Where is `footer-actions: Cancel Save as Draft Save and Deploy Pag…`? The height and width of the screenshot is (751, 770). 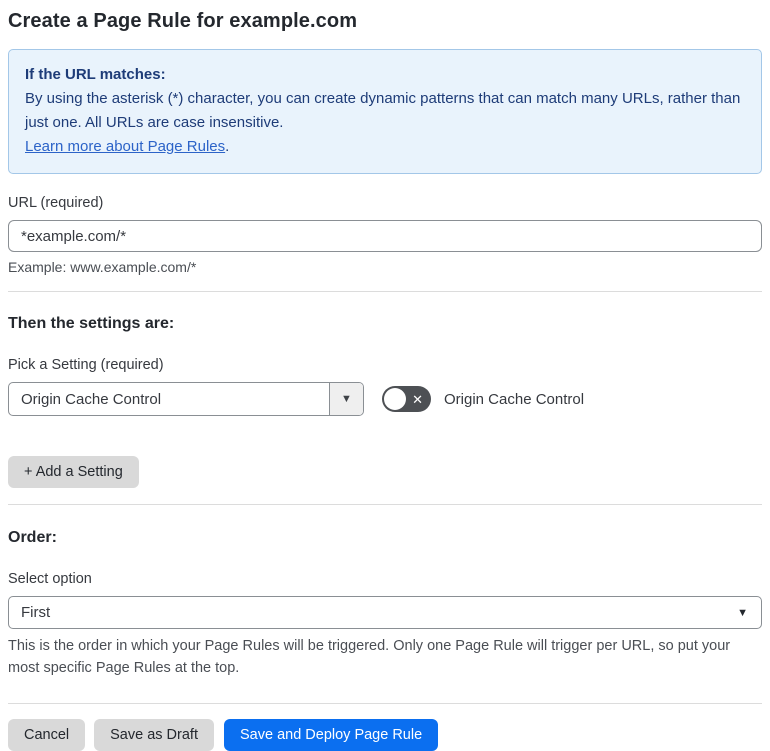
footer-actions: Cancel Save as Draft Save and Deploy Pag… is located at coordinates (385, 735).